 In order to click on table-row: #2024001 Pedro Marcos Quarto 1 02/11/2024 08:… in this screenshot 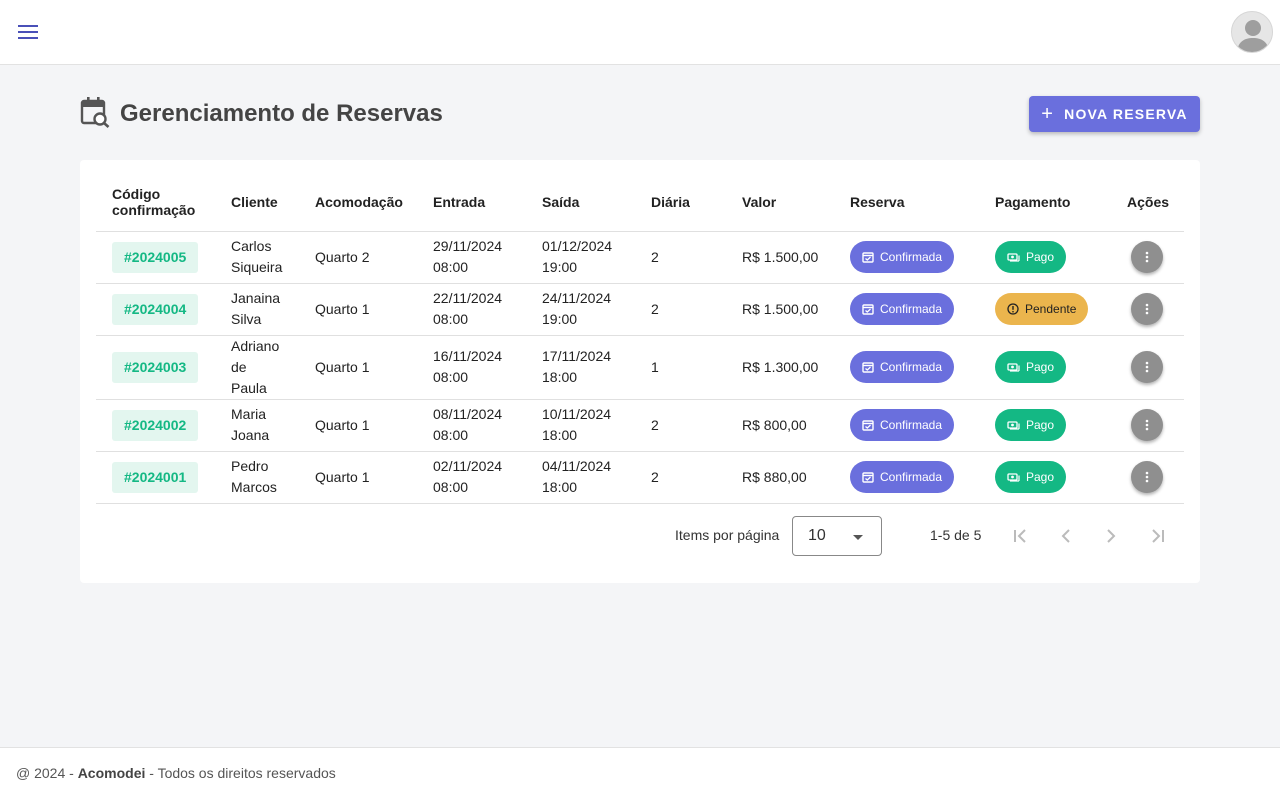, I will do `click(640, 477)`.